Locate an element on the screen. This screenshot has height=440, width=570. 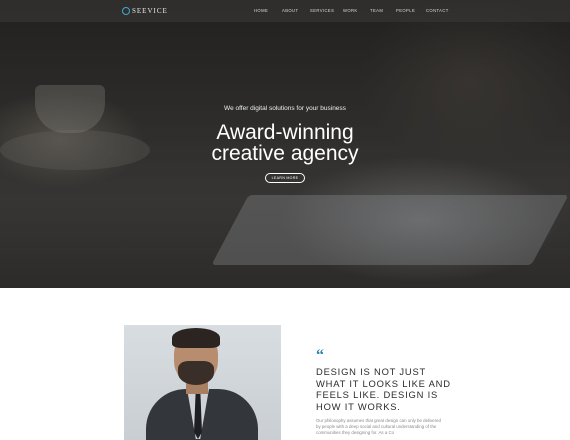
logo-text: SEEVICE is located at coordinates (150, 11).